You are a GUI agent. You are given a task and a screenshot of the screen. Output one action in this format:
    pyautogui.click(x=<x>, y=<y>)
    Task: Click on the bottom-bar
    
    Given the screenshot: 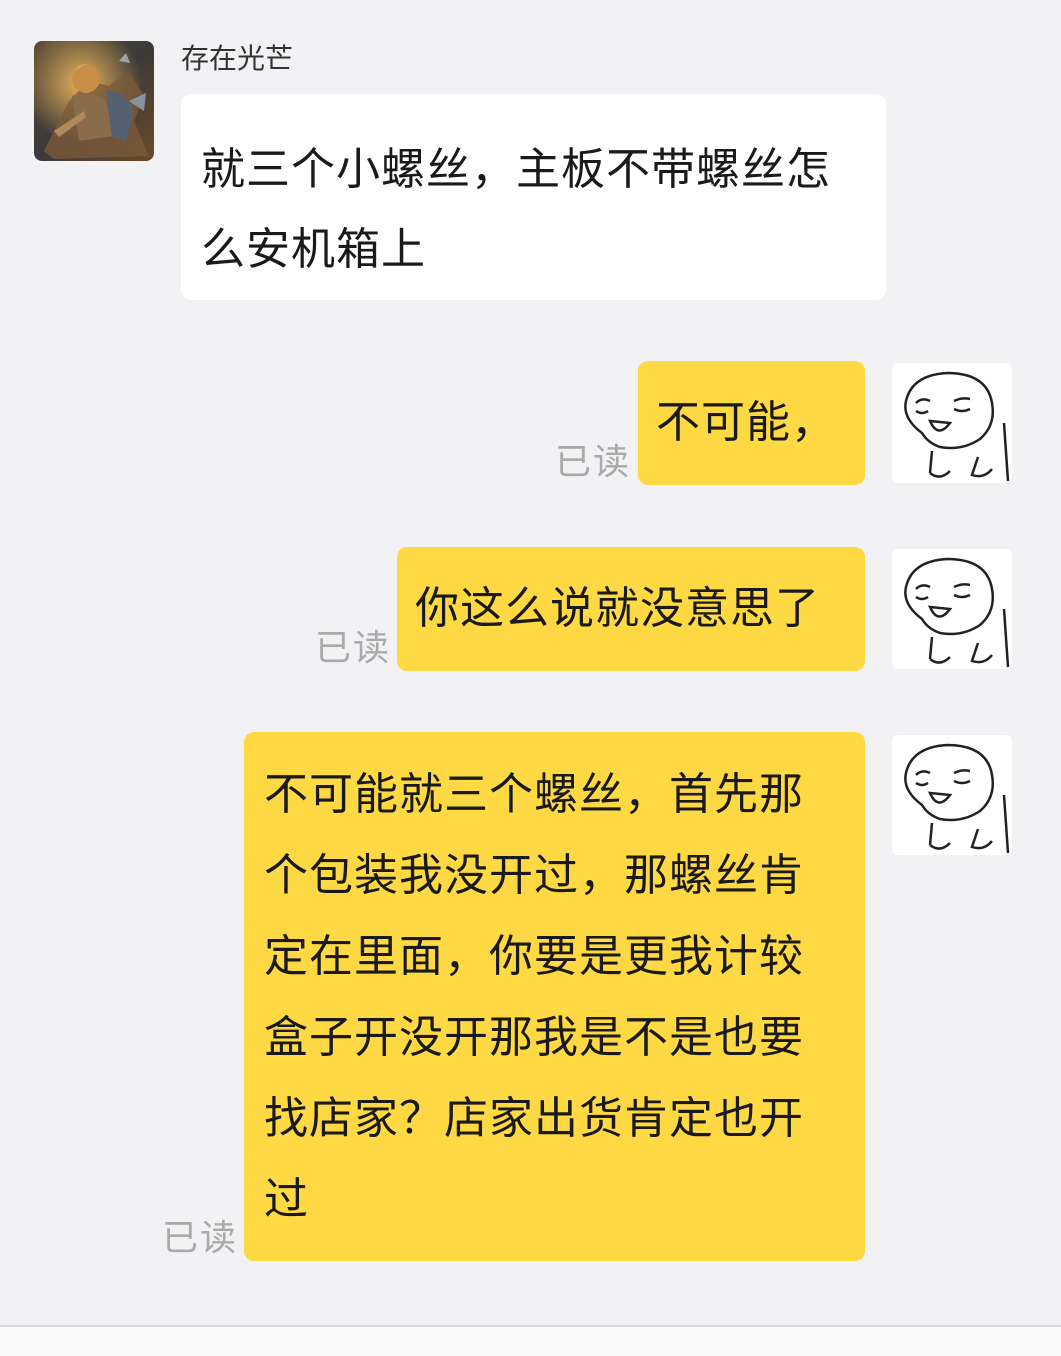 What is the action you would take?
    pyautogui.click(x=530, y=1341)
    